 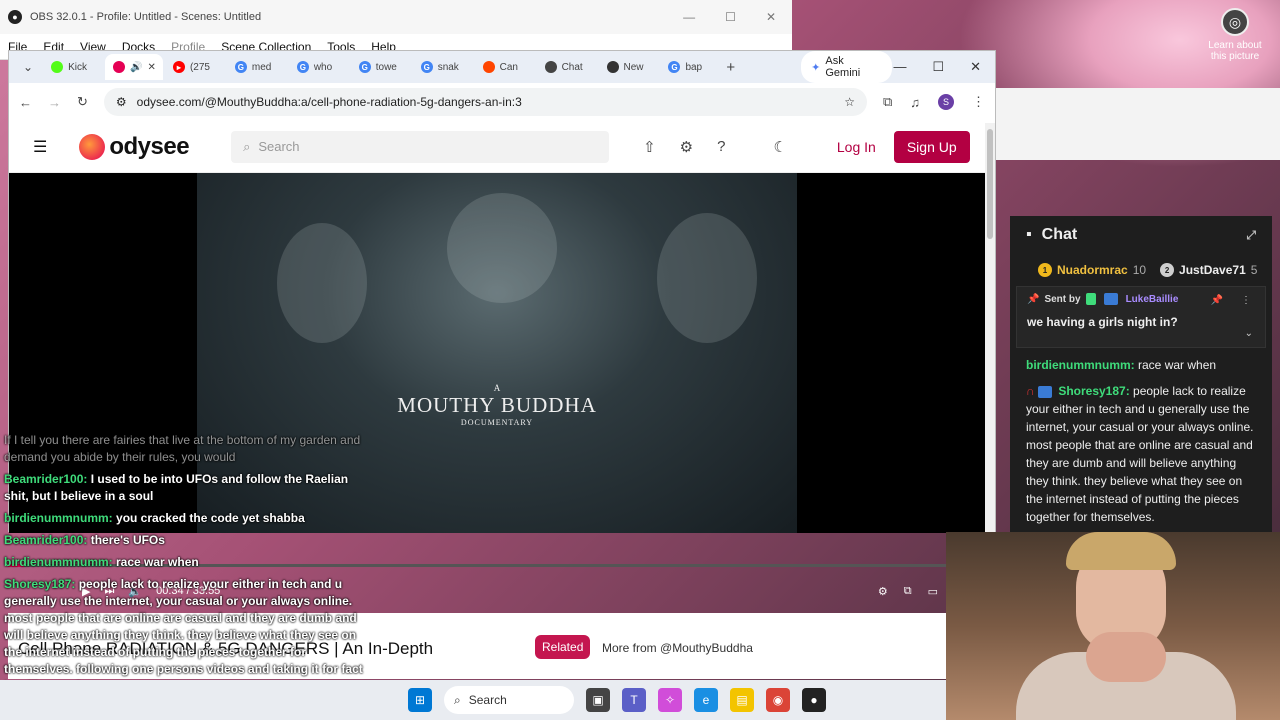 What do you see at coordinates (82, 102) in the screenshot?
I see `reload-icon: ↻` at bounding box center [82, 102].